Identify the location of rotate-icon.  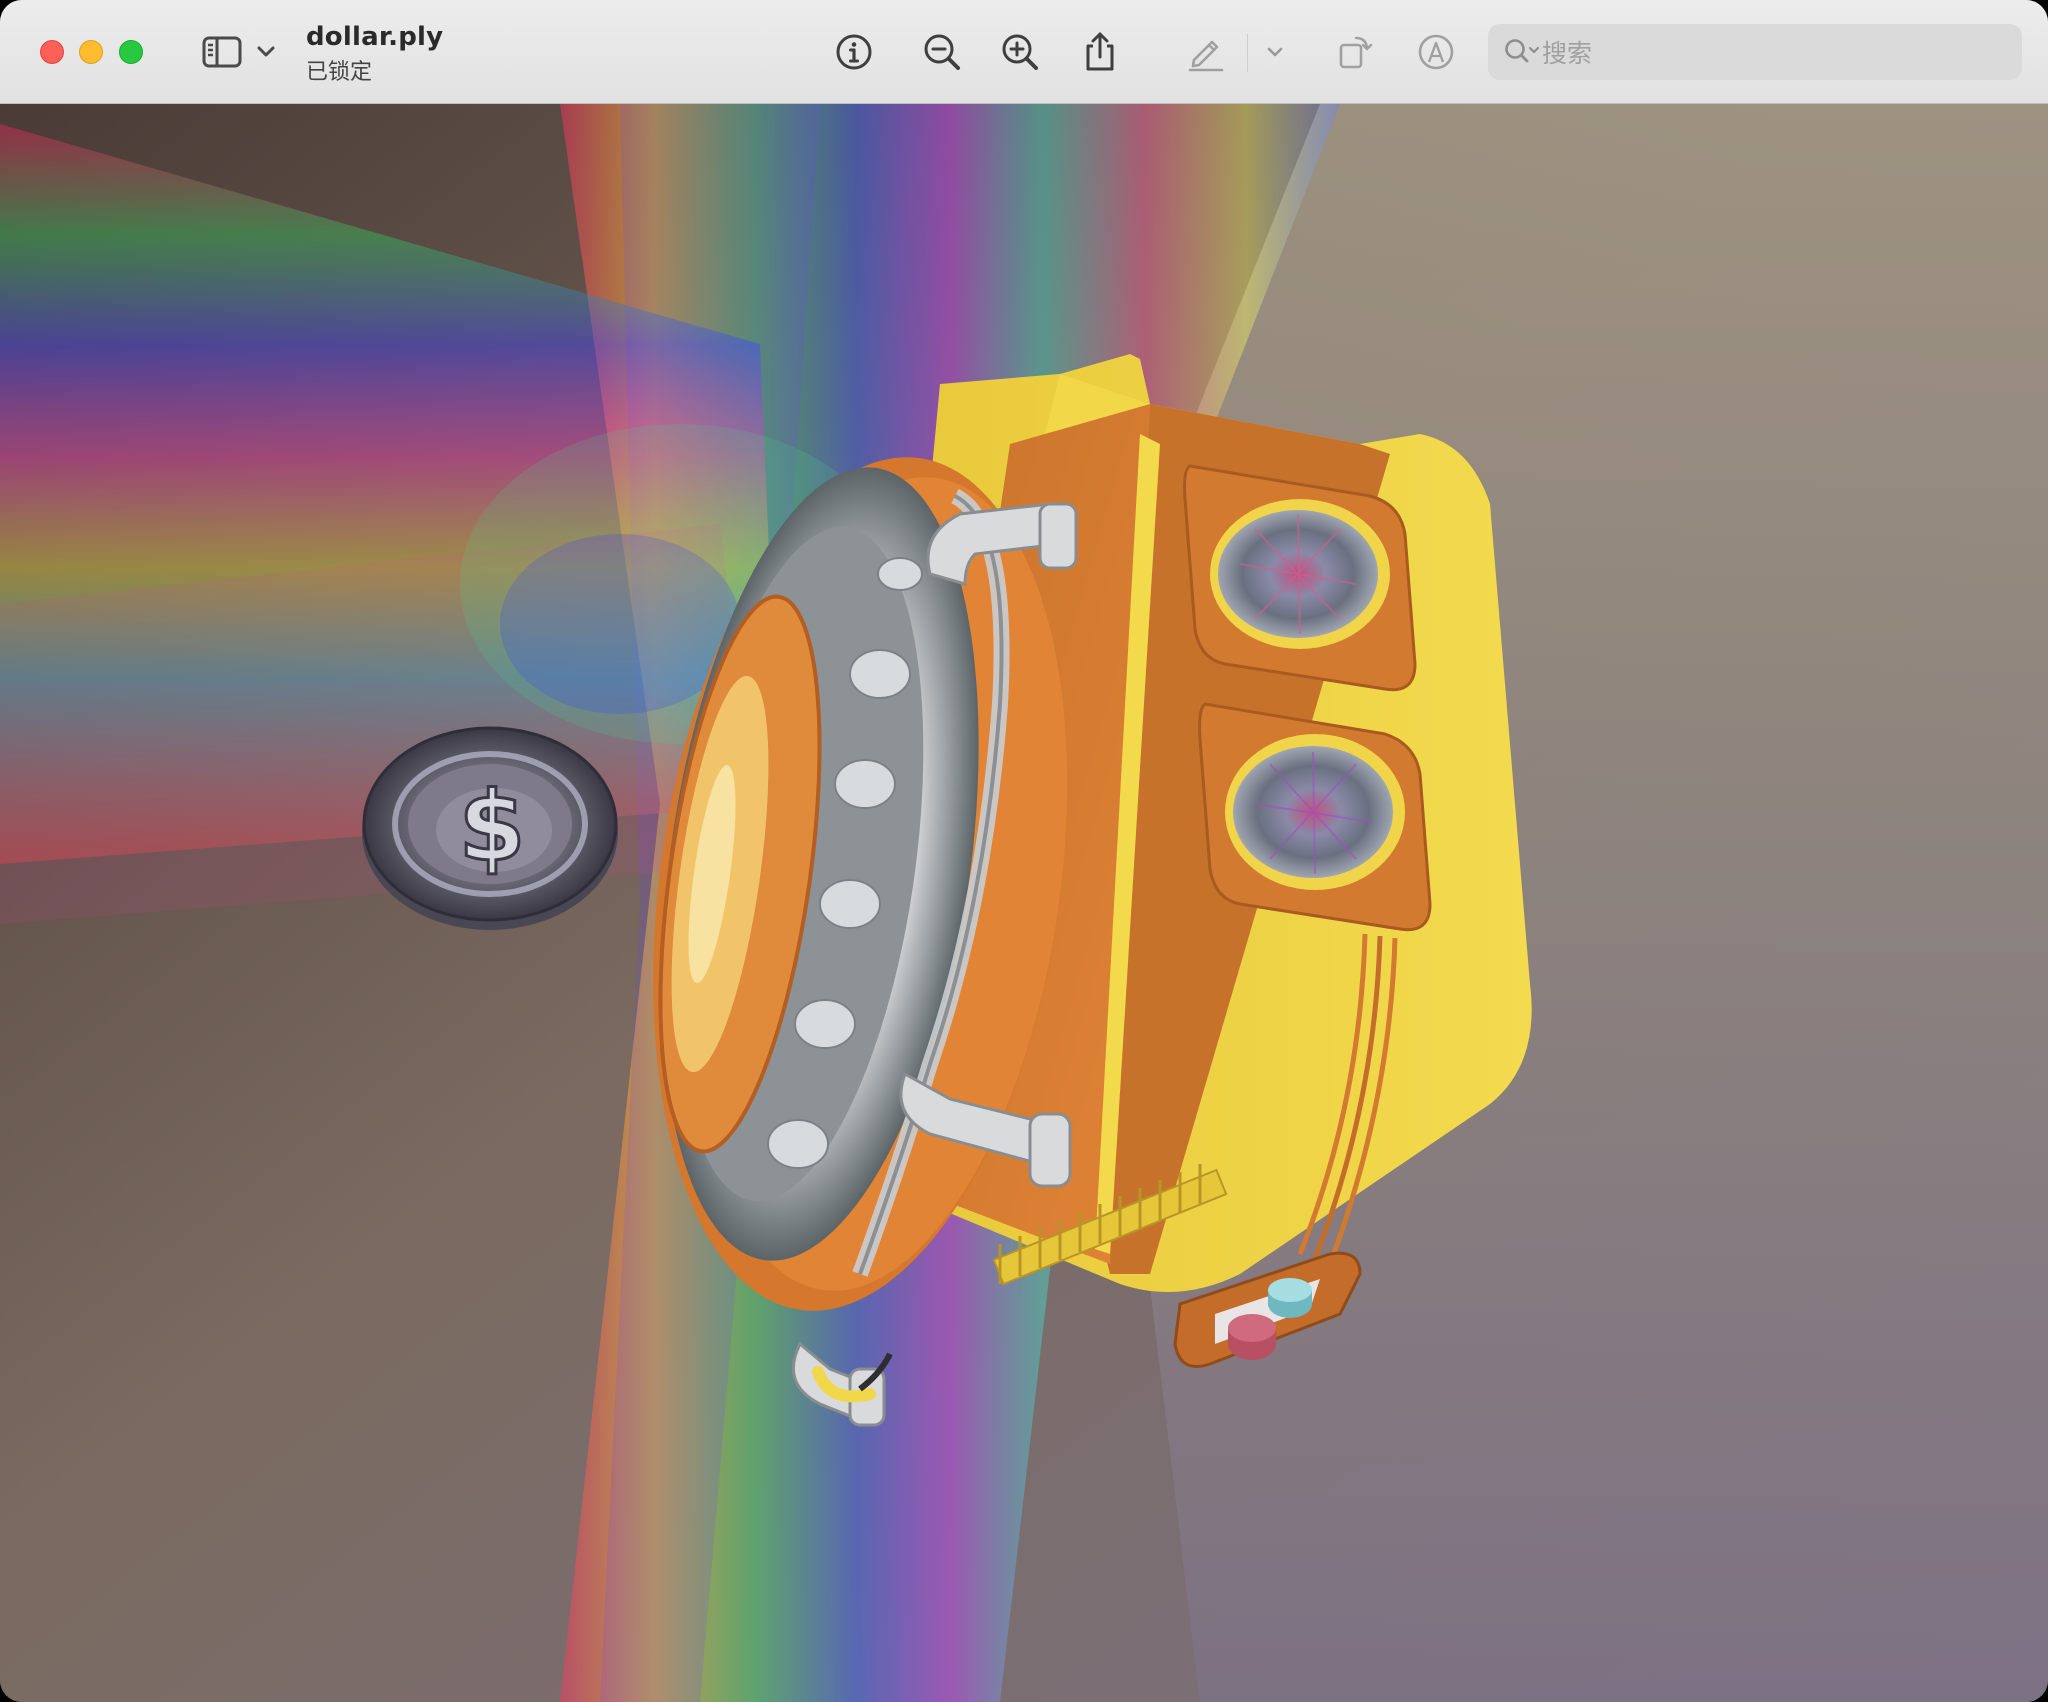
(1356, 52).